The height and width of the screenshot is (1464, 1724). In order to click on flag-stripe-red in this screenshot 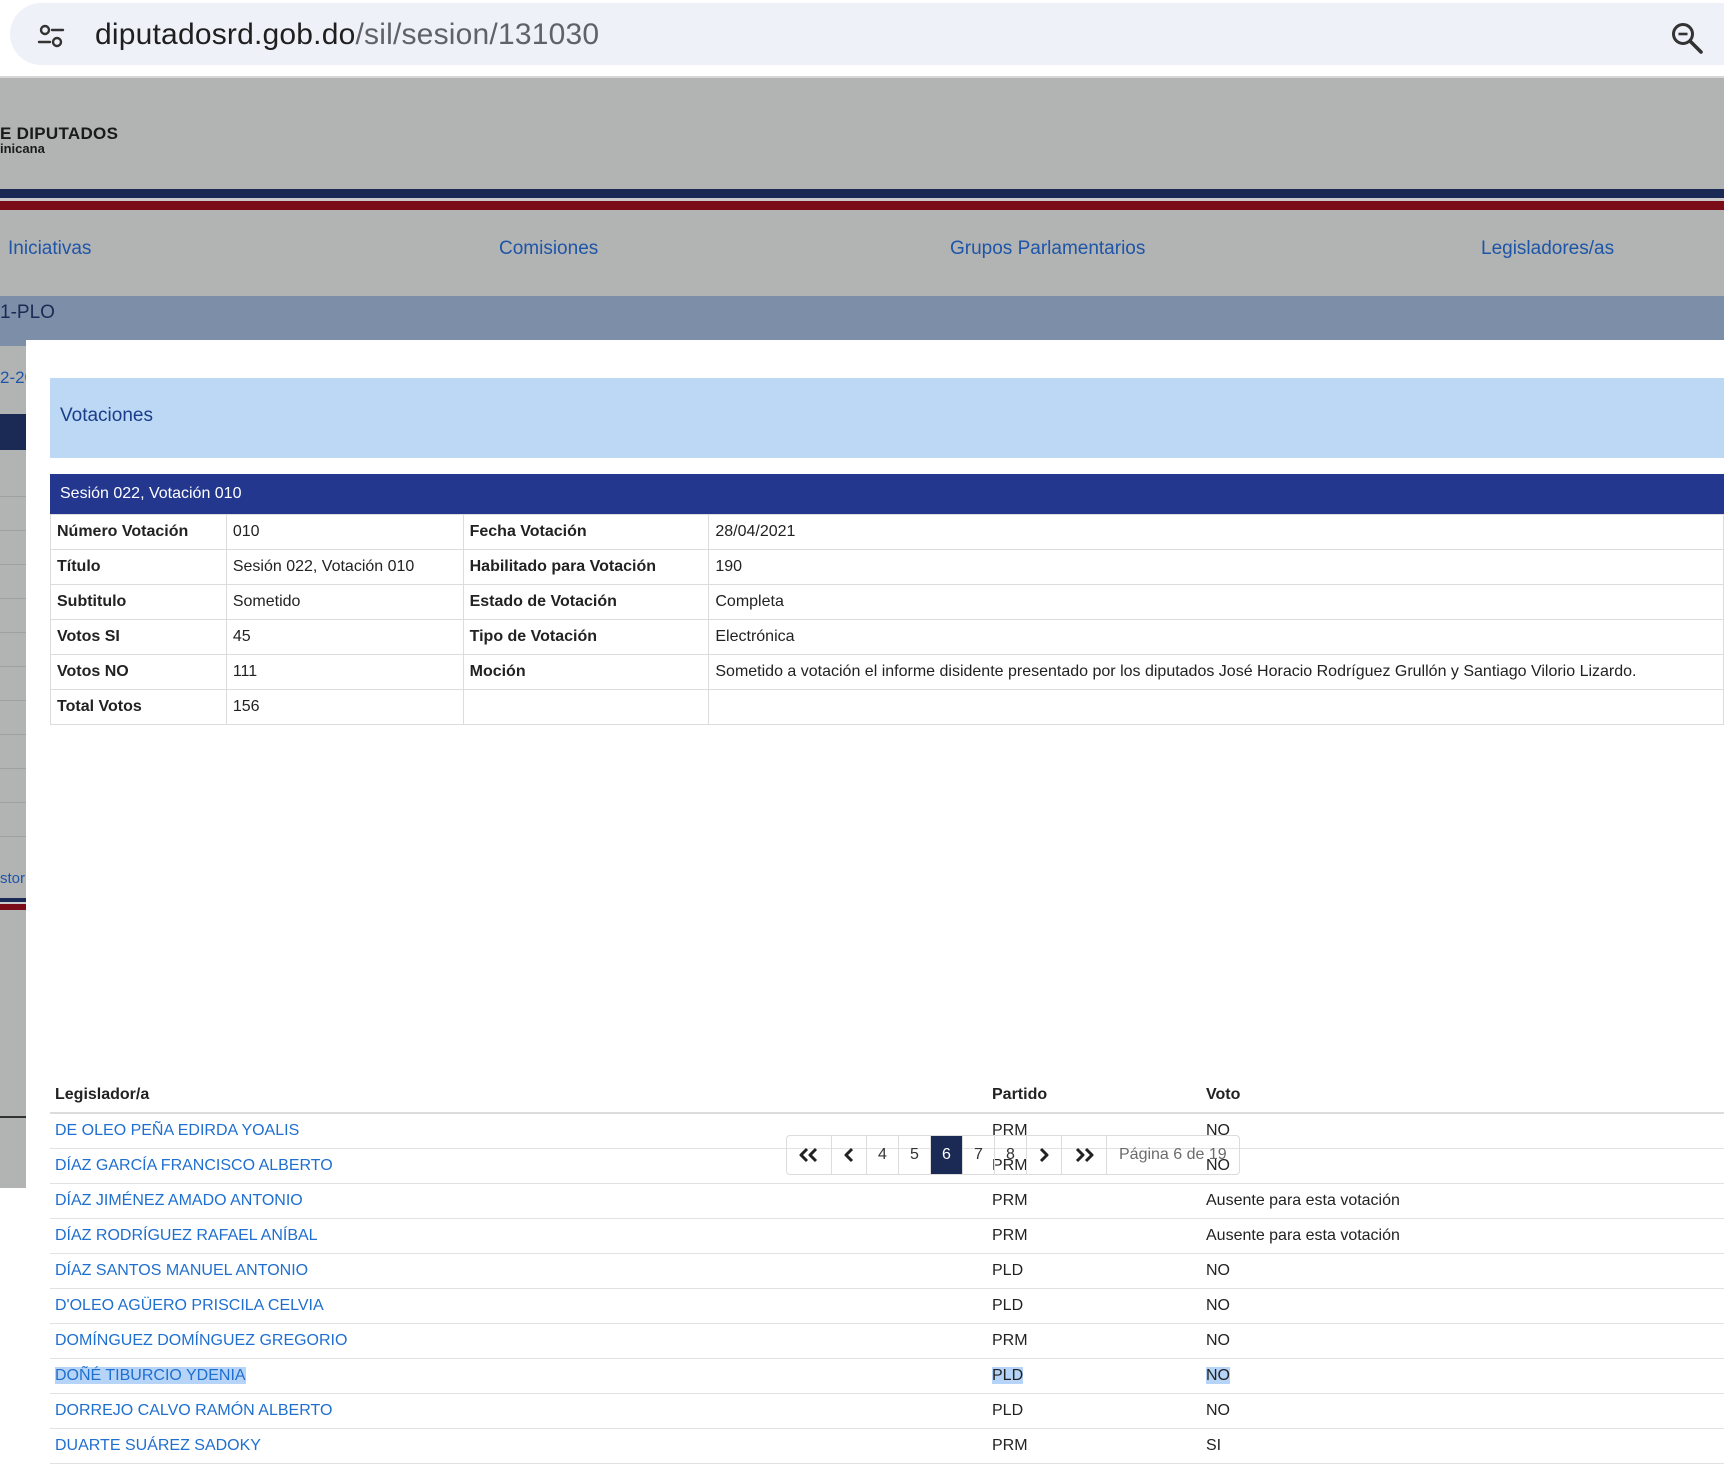, I will do `click(862, 205)`.